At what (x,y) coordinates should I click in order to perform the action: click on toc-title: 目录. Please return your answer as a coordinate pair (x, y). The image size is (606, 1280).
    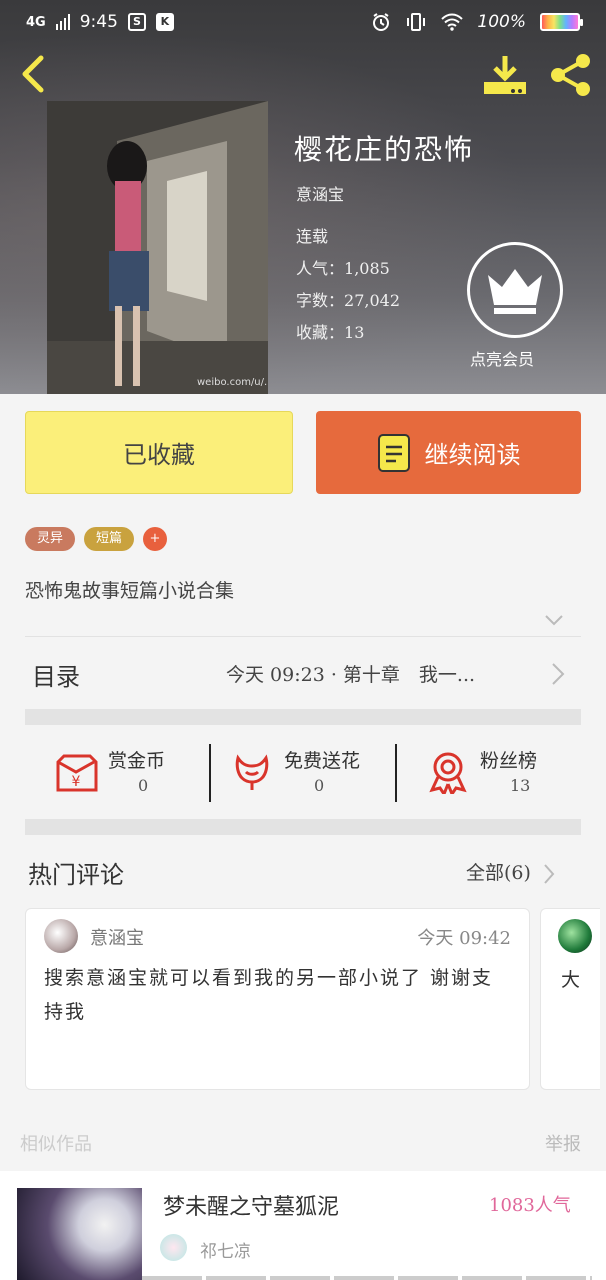
    Looking at the image, I should click on (56, 677).